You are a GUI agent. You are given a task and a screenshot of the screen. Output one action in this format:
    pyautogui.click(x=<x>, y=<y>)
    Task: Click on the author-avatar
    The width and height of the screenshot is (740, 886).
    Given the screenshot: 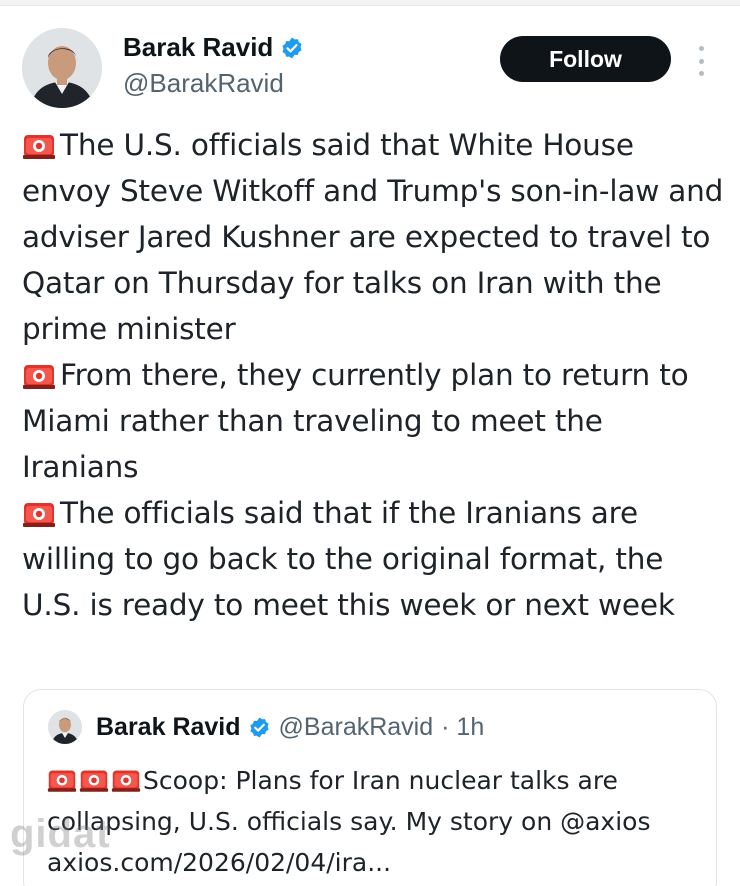 What is the action you would take?
    pyautogui.click(x=62, y=68)
    